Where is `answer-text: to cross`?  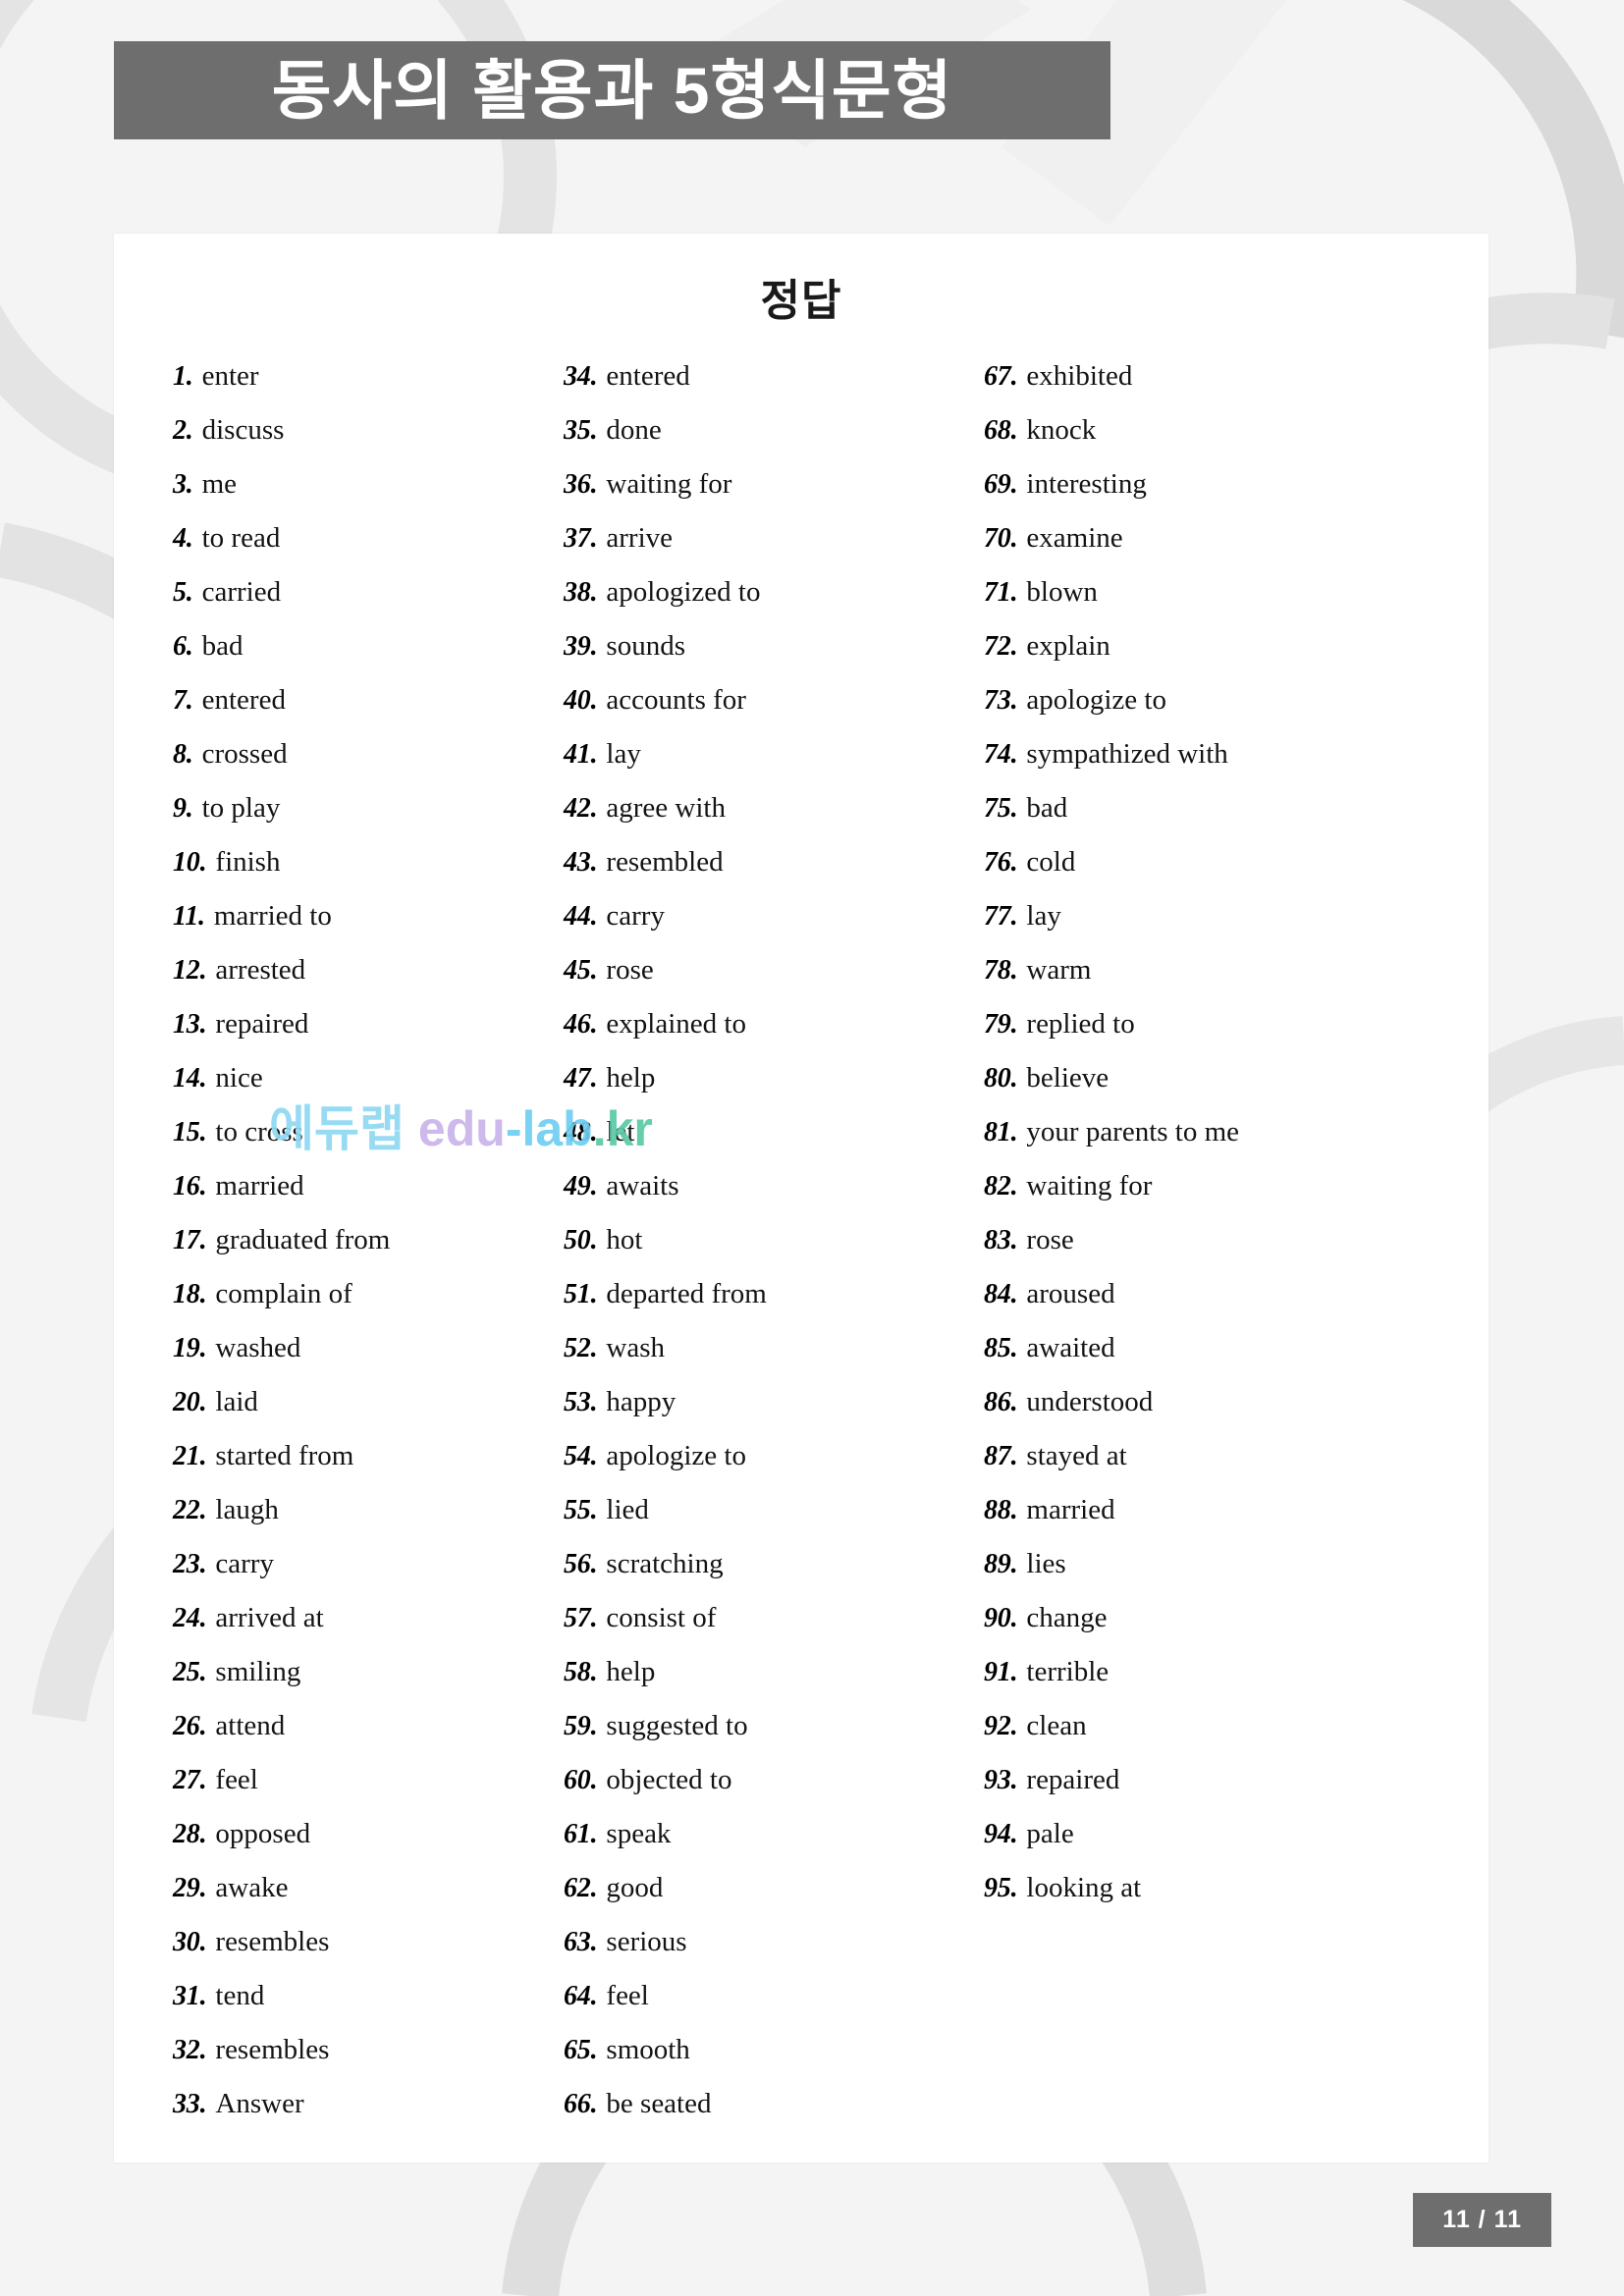
answer-text: to cross is located at coordinates (259, 1132).